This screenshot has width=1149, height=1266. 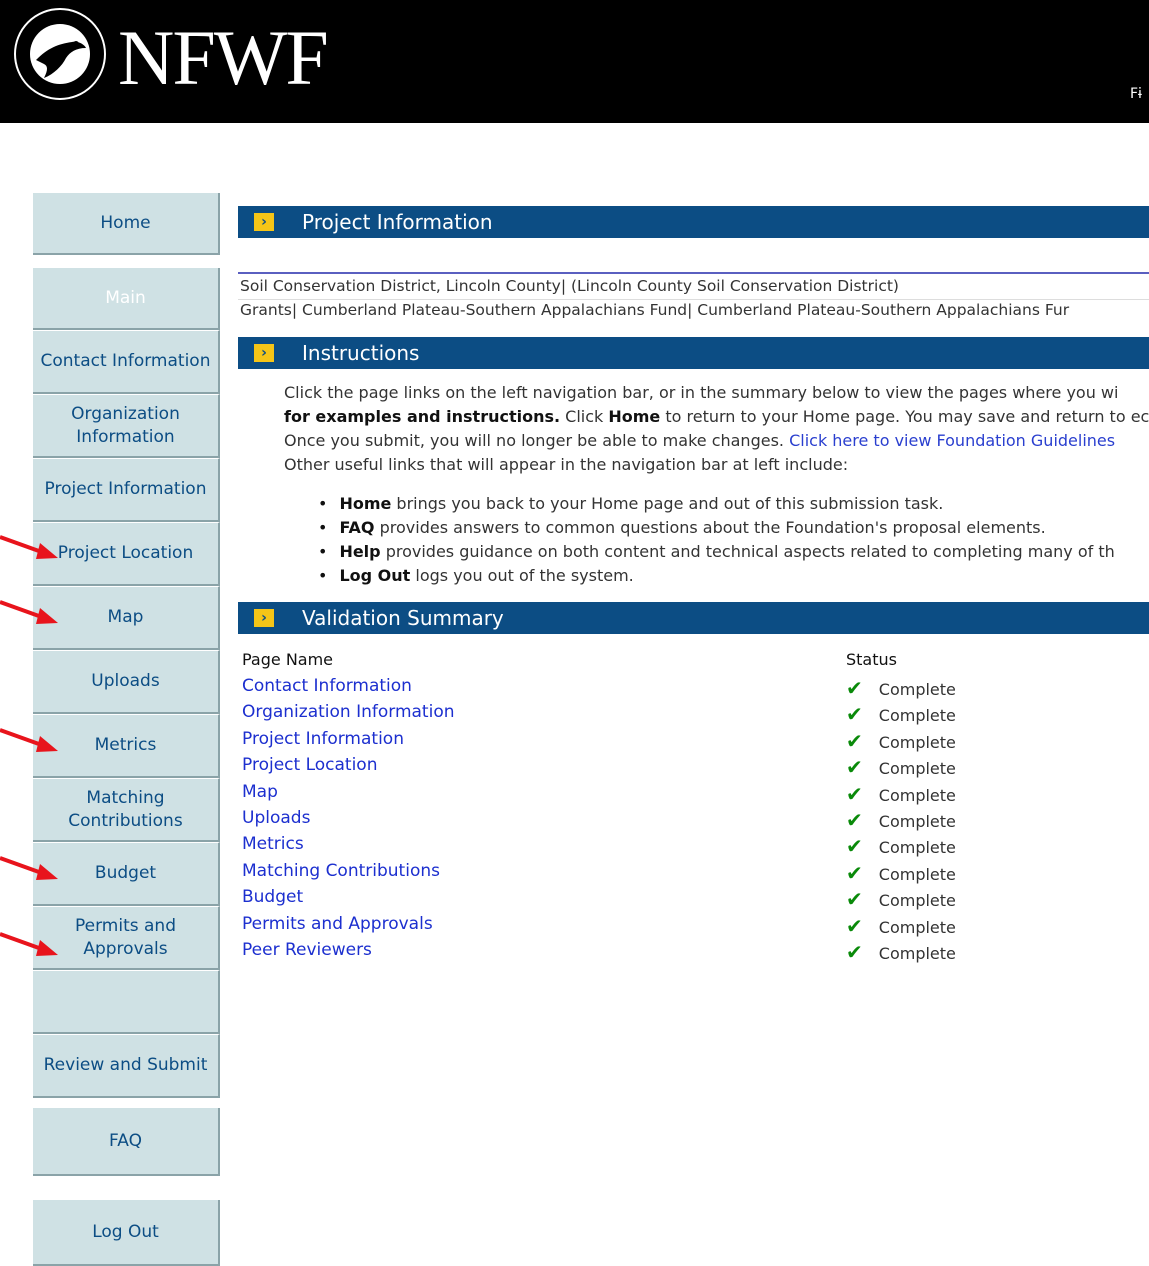 What do you see at coordinates (126, 1066) in the screenshot?
I see `nav-review-and-submit: Review and Submit` at bounding box center [126, 1066].